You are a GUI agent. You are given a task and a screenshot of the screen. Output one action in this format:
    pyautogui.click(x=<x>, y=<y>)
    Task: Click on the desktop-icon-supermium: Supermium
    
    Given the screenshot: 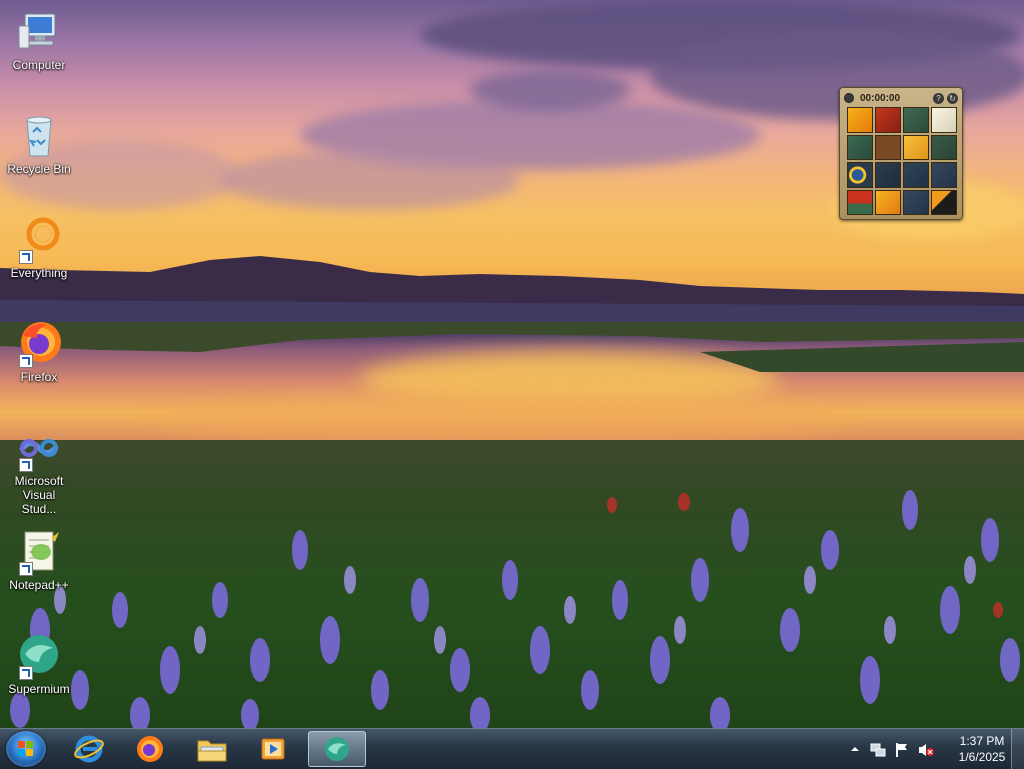 What is the action you would take?
    pyautogui.click(x=39, y=664)
    